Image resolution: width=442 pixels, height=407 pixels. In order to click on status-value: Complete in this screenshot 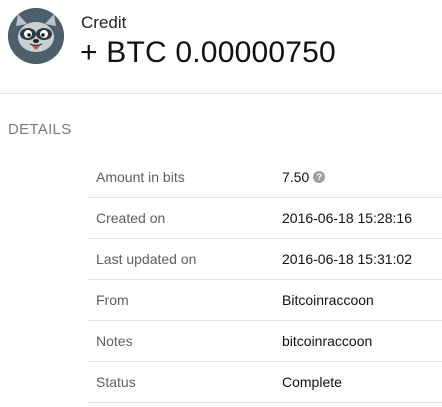, I will do `click(312, 382)`.